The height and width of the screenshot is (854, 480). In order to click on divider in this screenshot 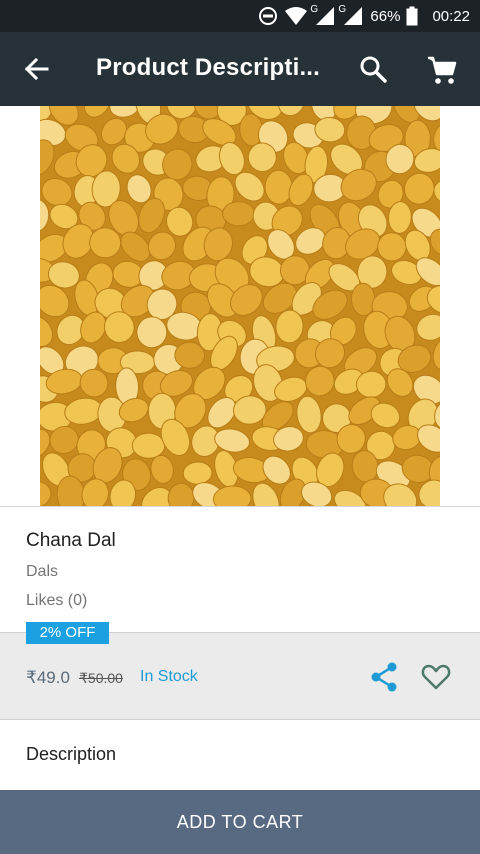, I will do `click(240, 506)`.